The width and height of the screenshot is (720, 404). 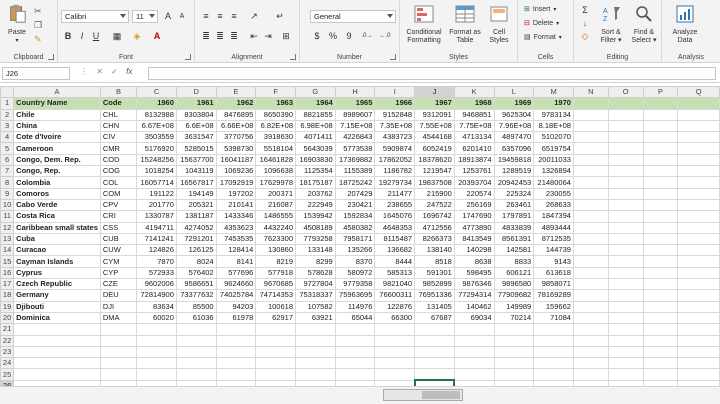 What do you see at coordinates (206, 36) in the screenshot?
I see `align-left-icon: ≣` at bounding box center [206, 36].